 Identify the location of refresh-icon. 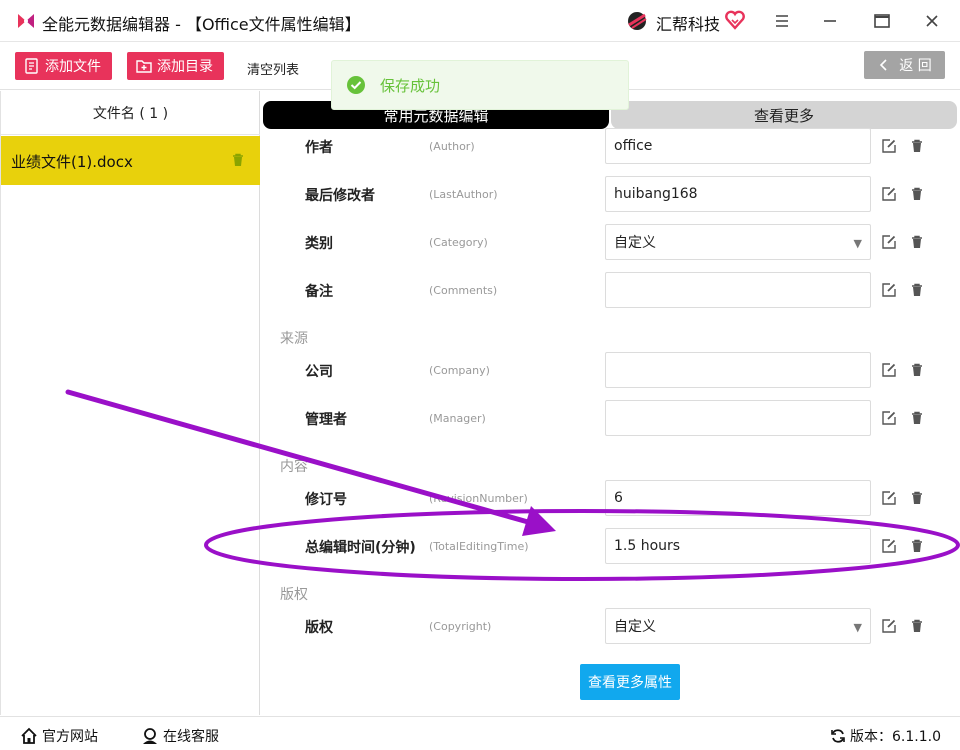
(838, 736).